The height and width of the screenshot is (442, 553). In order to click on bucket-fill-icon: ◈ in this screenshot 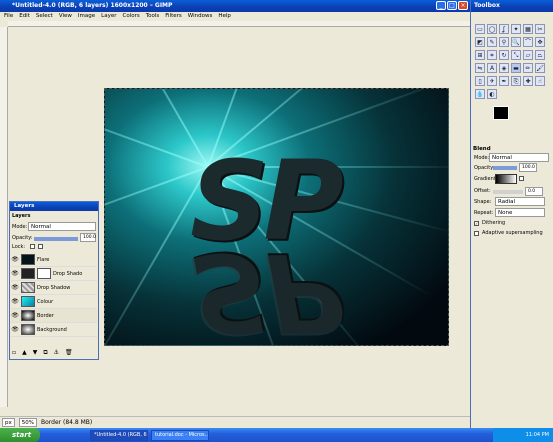, I will do `click(504, 68)`.